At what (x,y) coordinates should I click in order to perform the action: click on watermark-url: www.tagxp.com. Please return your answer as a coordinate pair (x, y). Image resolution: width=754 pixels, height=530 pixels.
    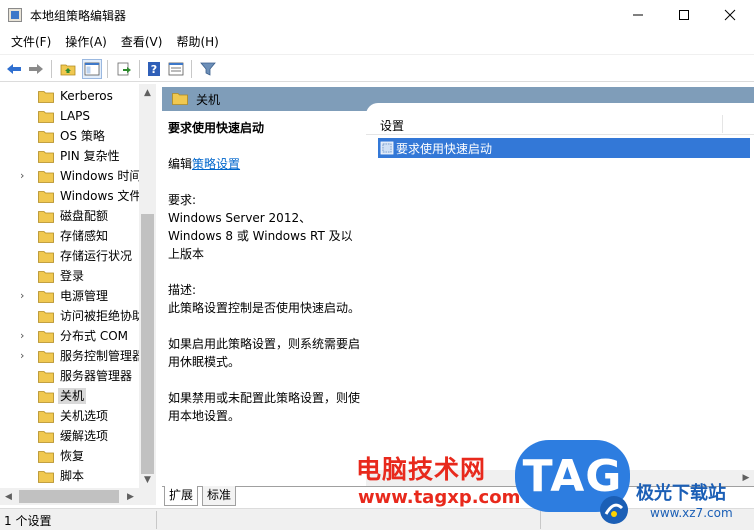
    Looking at the image, I should click on (439, 497).